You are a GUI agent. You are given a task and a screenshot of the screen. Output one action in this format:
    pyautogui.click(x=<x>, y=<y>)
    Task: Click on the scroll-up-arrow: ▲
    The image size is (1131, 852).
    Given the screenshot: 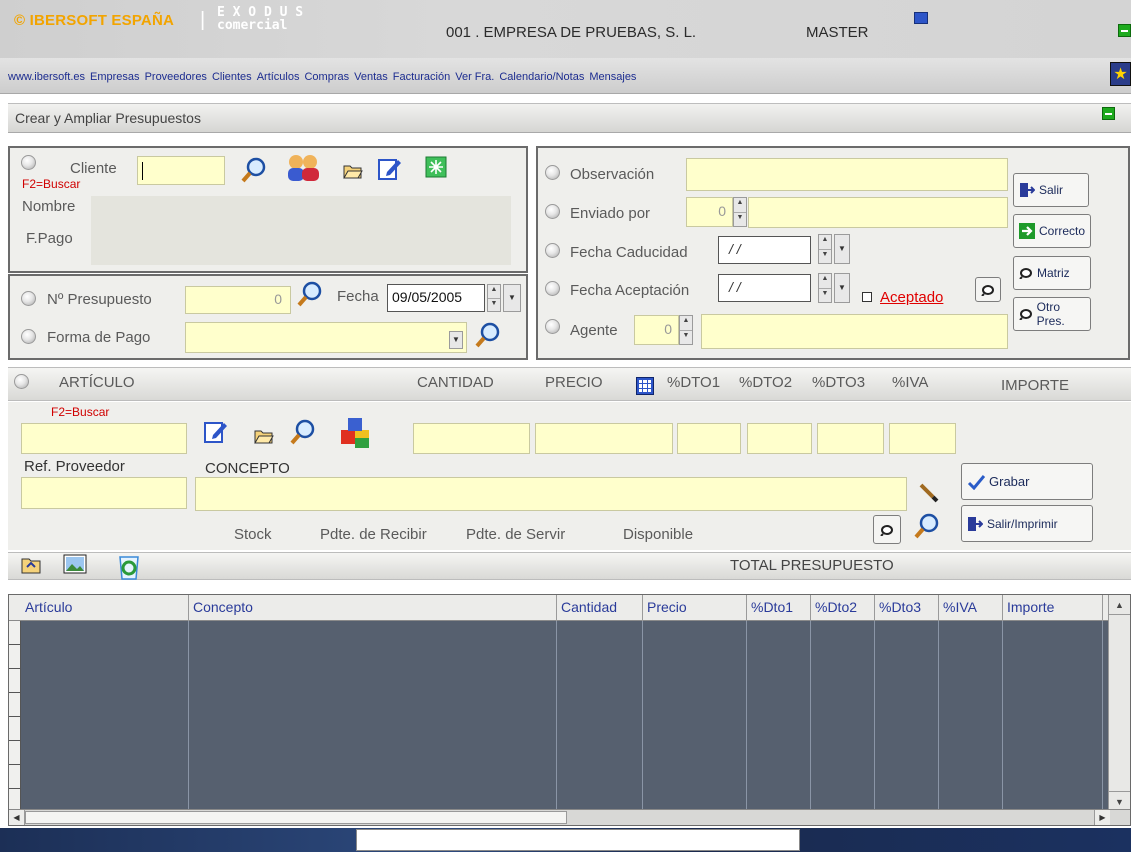 What is the action you would take?
    pyautogui.click(x=1119, y=605)
    